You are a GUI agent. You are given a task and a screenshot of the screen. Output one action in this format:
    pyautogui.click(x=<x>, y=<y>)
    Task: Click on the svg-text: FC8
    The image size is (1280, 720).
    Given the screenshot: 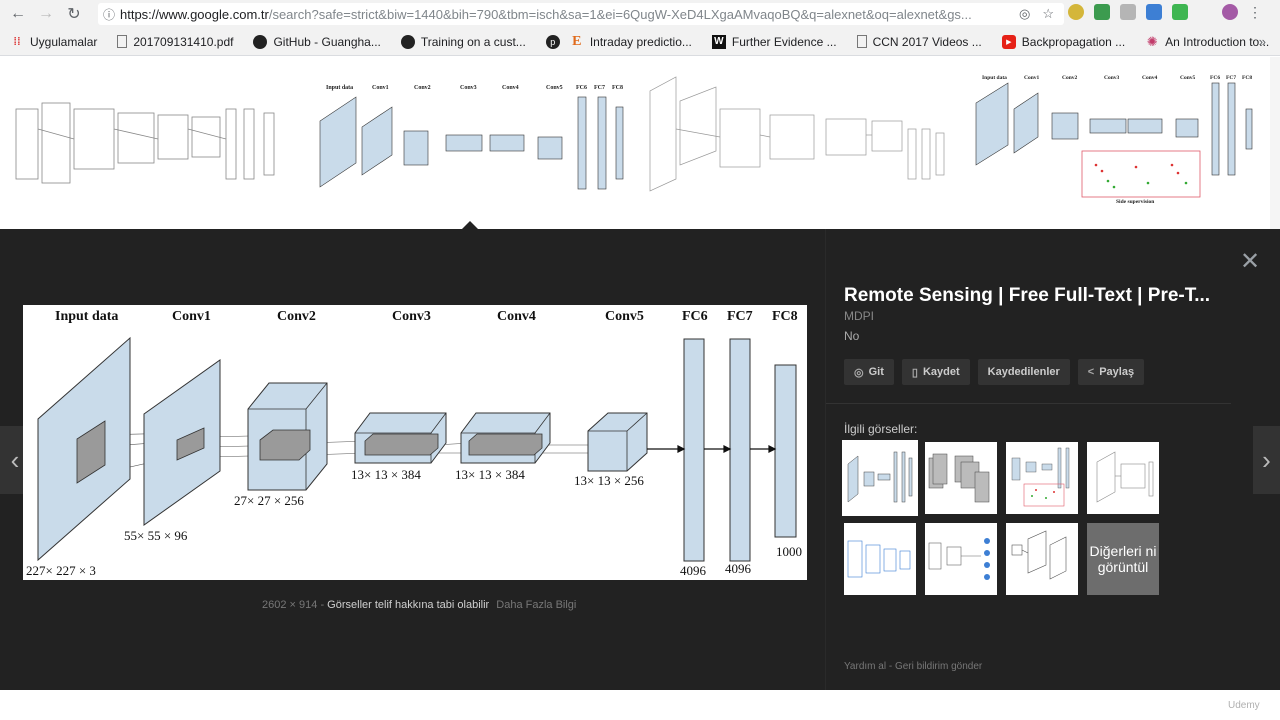 What is the action you would take?
    pyautogui.click(x=617, y=88)
    